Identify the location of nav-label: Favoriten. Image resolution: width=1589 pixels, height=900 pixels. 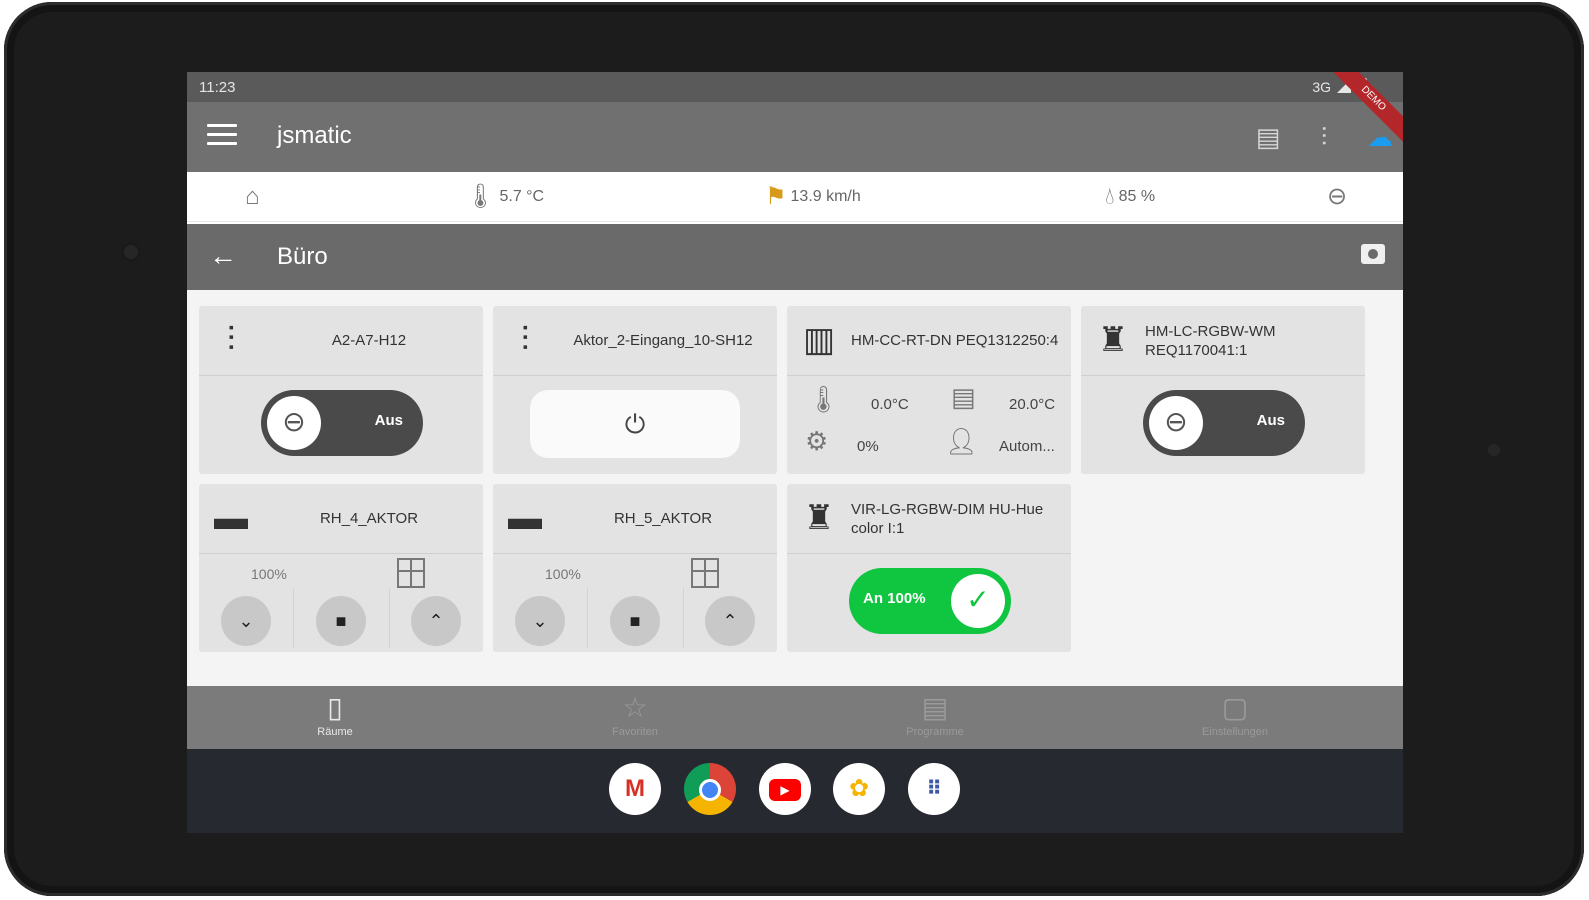
(635, 732).